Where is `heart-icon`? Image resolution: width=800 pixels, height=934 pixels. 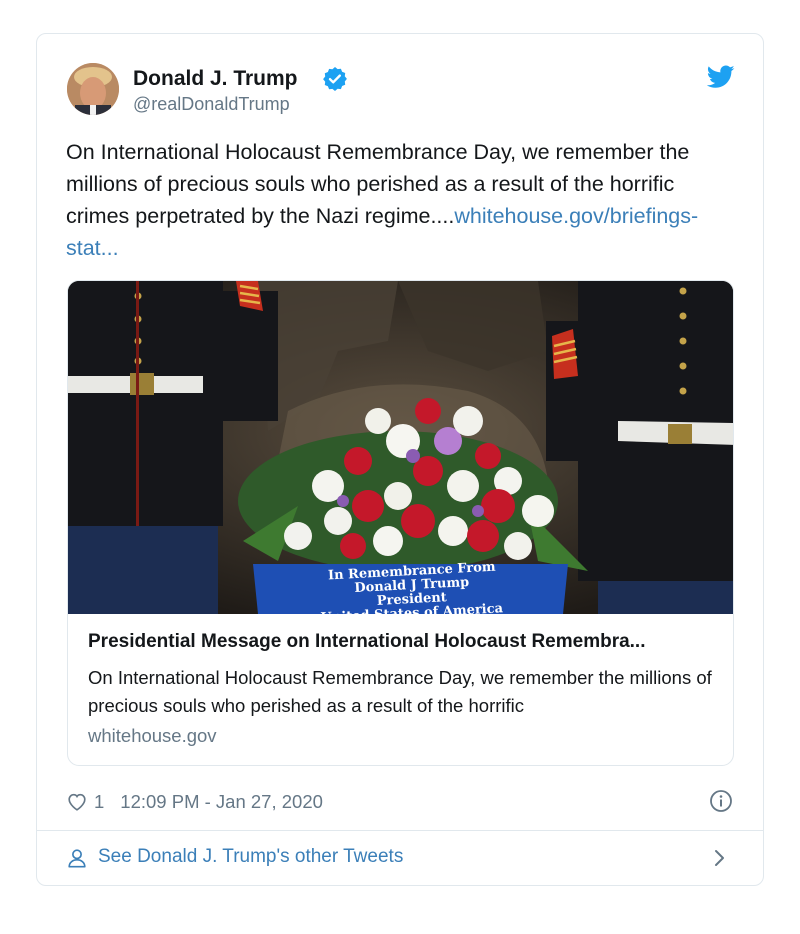
heart-icon is located at coordinates (77, 802).